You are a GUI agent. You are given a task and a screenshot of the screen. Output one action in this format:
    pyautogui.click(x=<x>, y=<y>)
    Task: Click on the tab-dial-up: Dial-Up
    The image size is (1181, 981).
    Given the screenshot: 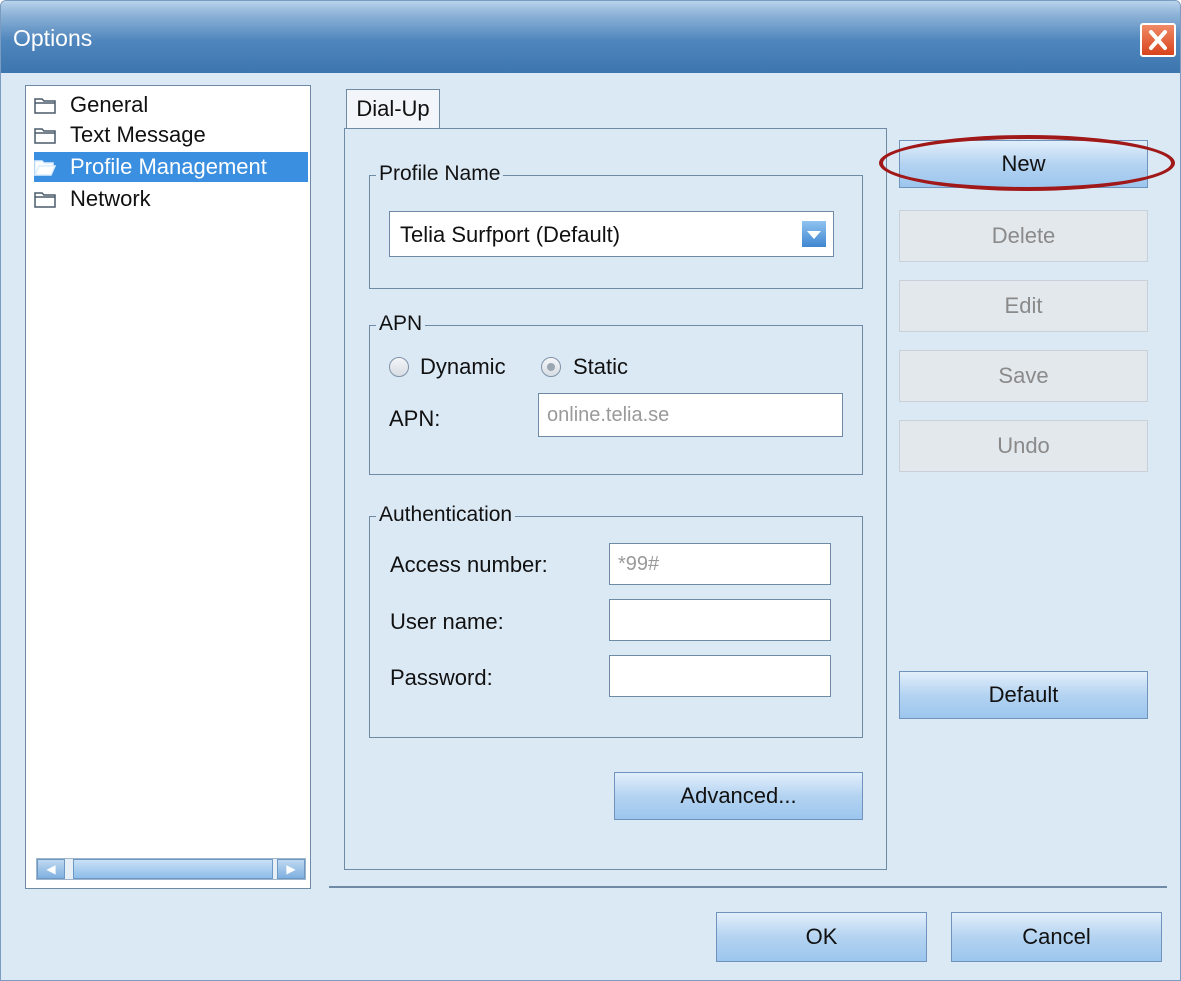 What is the action you would take?
    pyautogui.click(x=393, y=109)
    